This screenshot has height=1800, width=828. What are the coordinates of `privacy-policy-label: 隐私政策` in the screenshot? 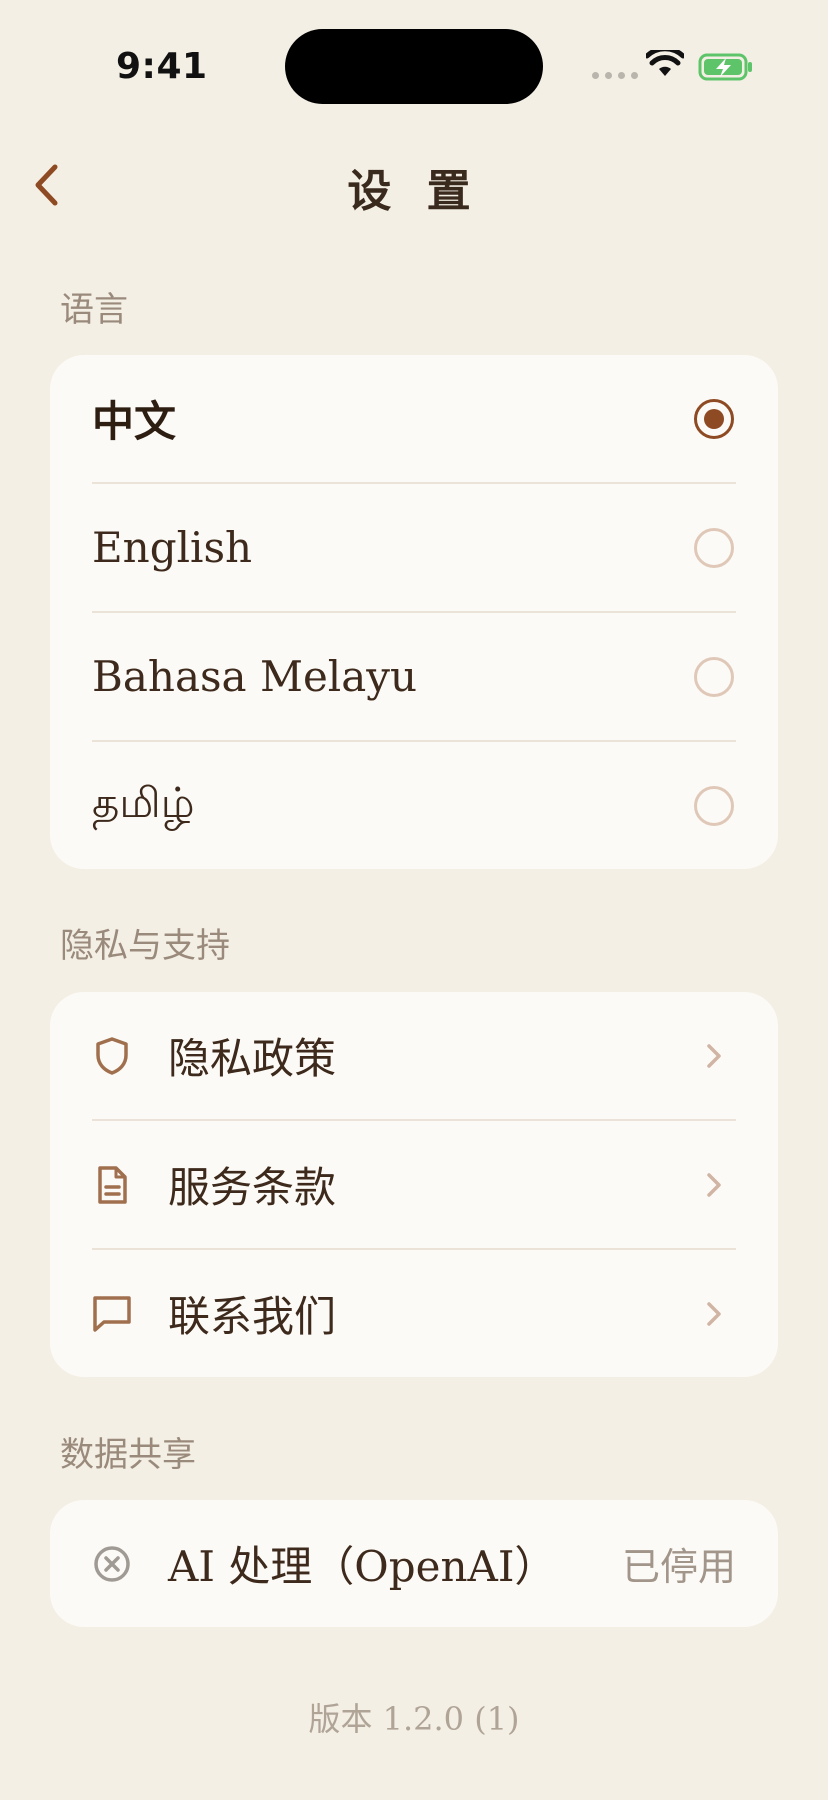 It's located at (252, 1058).